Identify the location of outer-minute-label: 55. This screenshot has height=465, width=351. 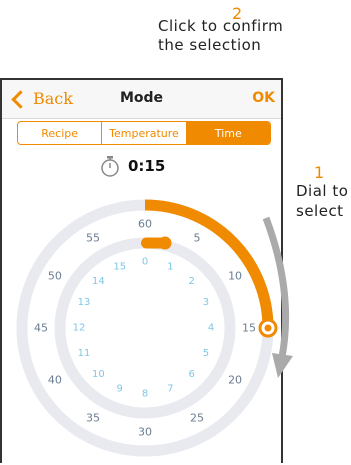
(93, 237).